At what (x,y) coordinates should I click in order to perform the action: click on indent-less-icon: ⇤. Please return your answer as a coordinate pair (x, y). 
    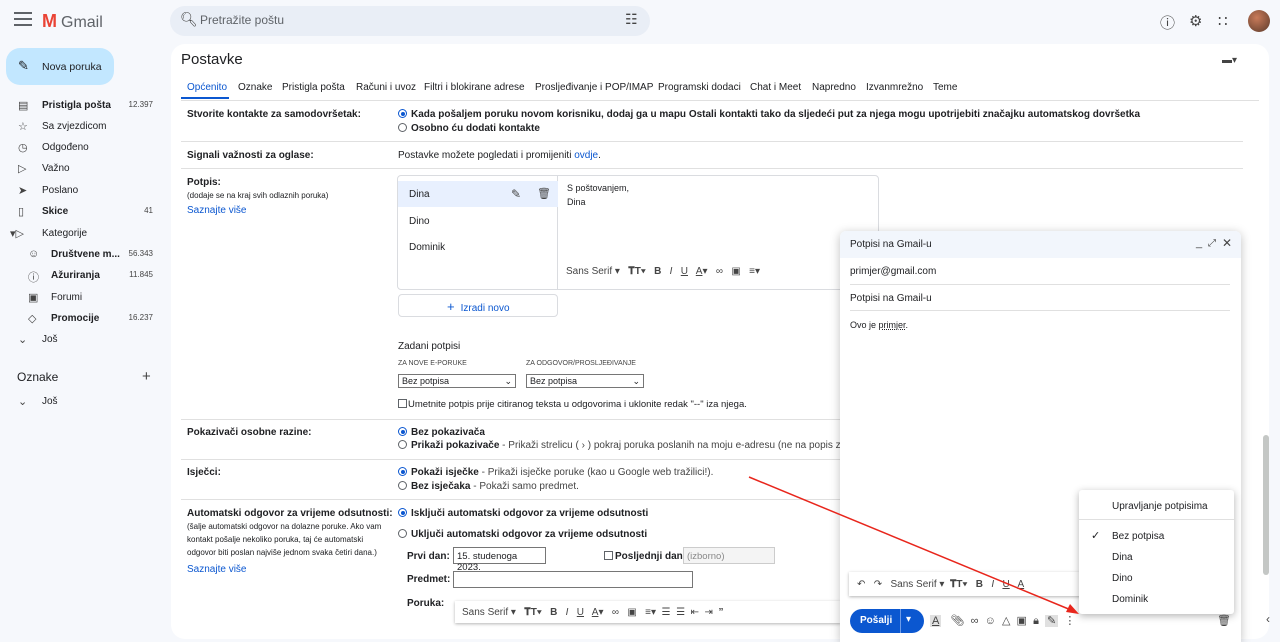
    Looking at the image, I should click on (695, 612).